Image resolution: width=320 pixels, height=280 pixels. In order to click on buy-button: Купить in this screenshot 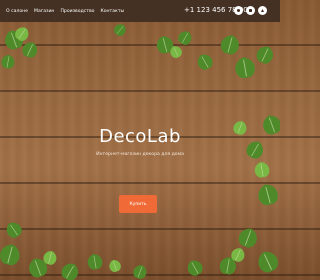, I will do `click(138, 204)`.